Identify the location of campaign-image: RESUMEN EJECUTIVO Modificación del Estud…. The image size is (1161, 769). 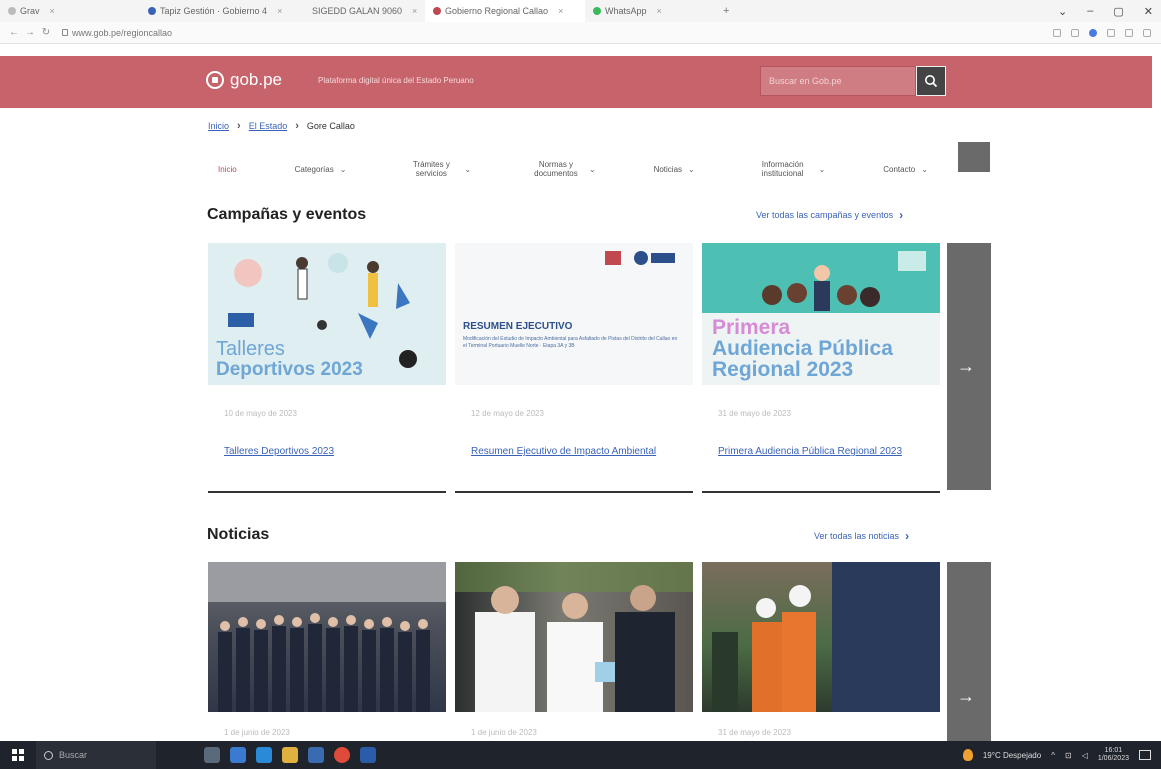
(574, 314).